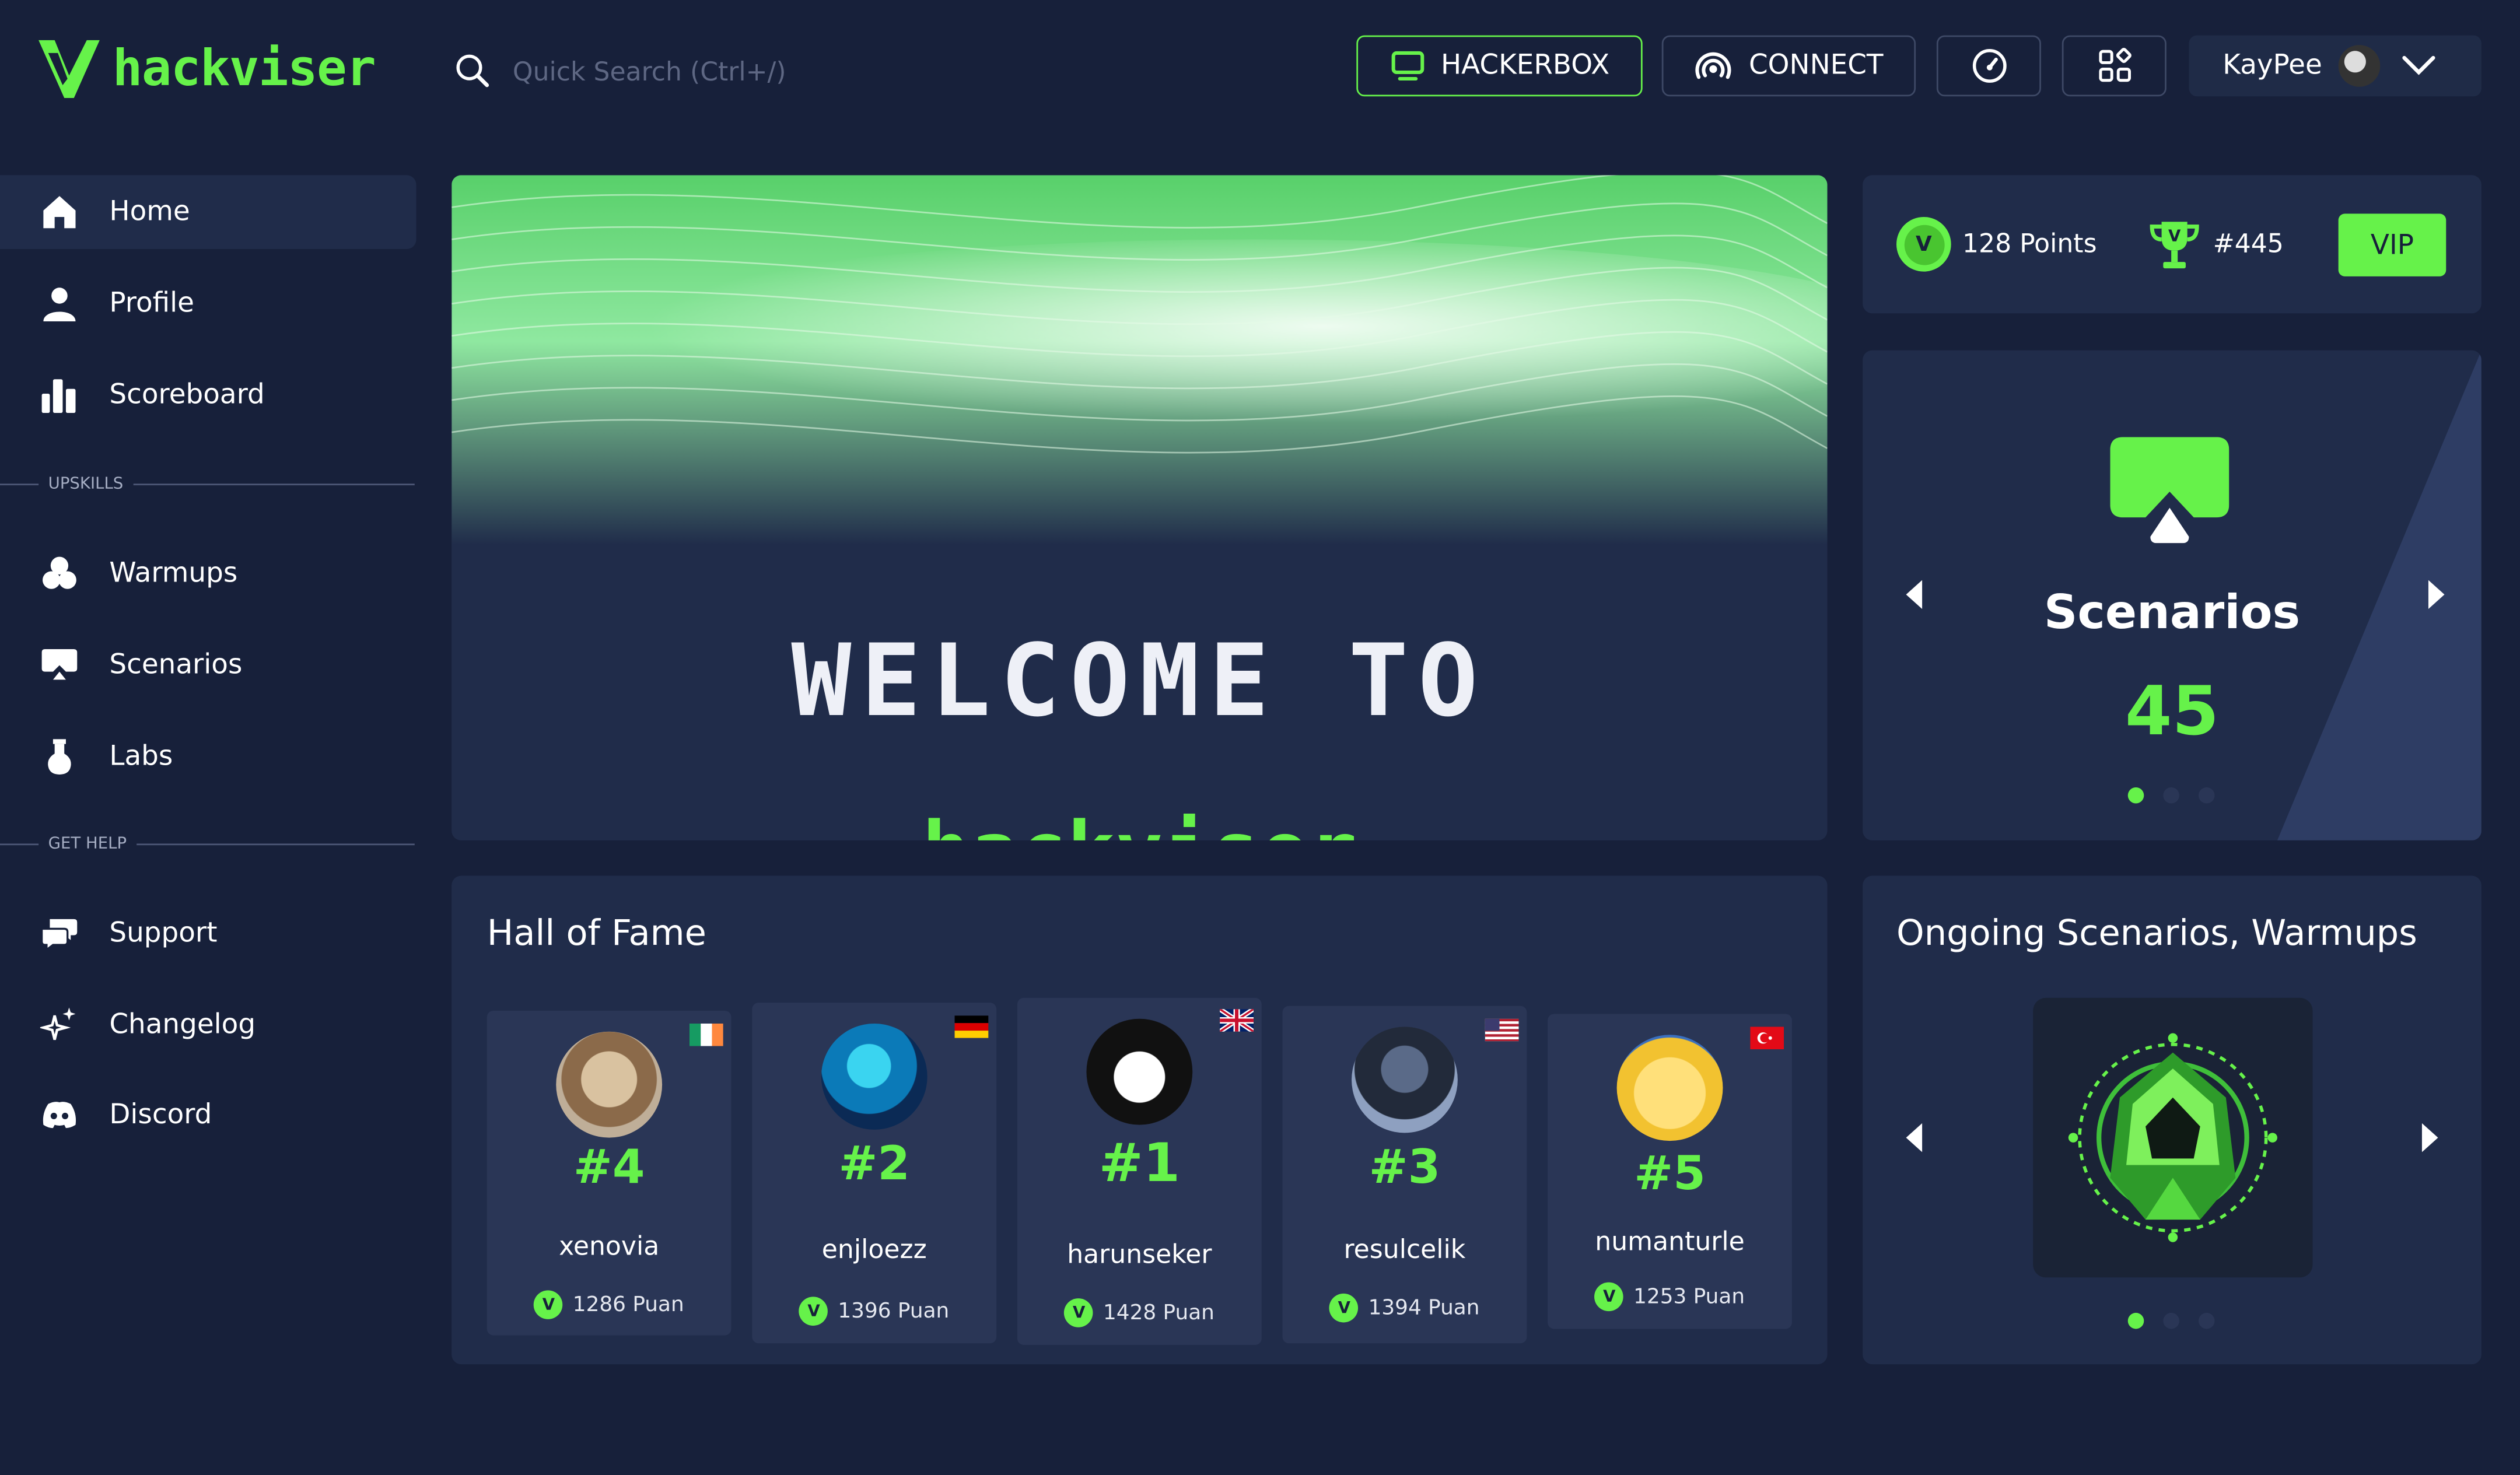 Image resolution: width=2520 pixels, height=1475 pixels. I want to click on scenarios-title: Scenarios, so click(2172, 612).